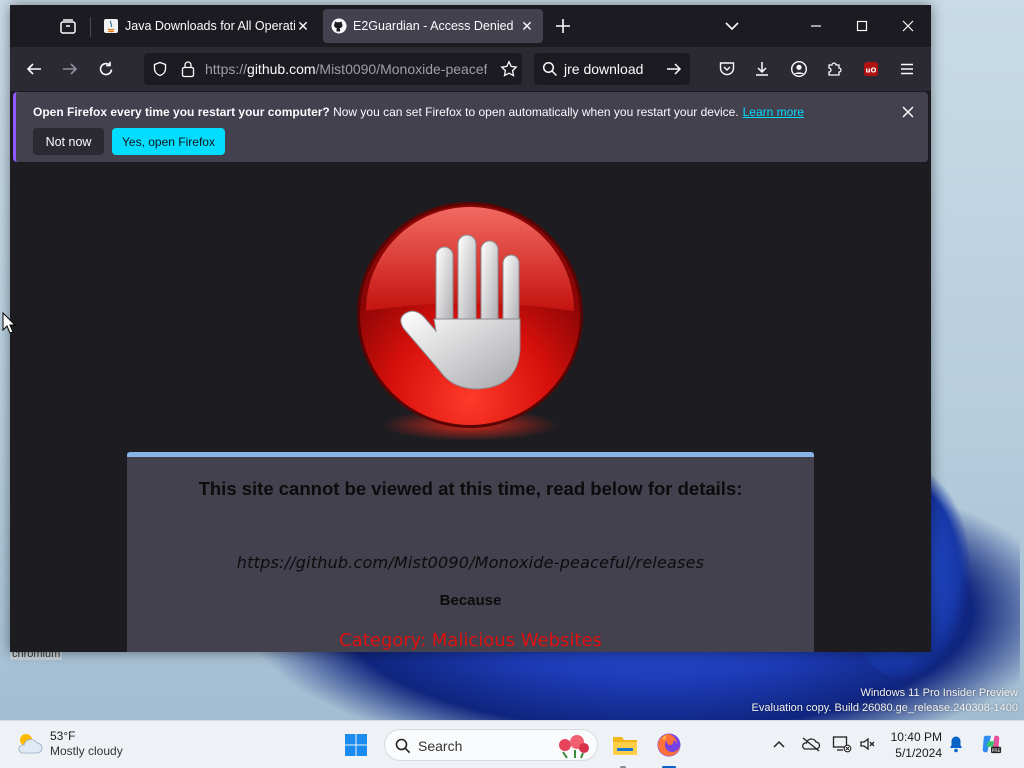 The width and height of the screenshot is (1024, 768). I want to click on copilot-icon: PRE, so click(992, 744).